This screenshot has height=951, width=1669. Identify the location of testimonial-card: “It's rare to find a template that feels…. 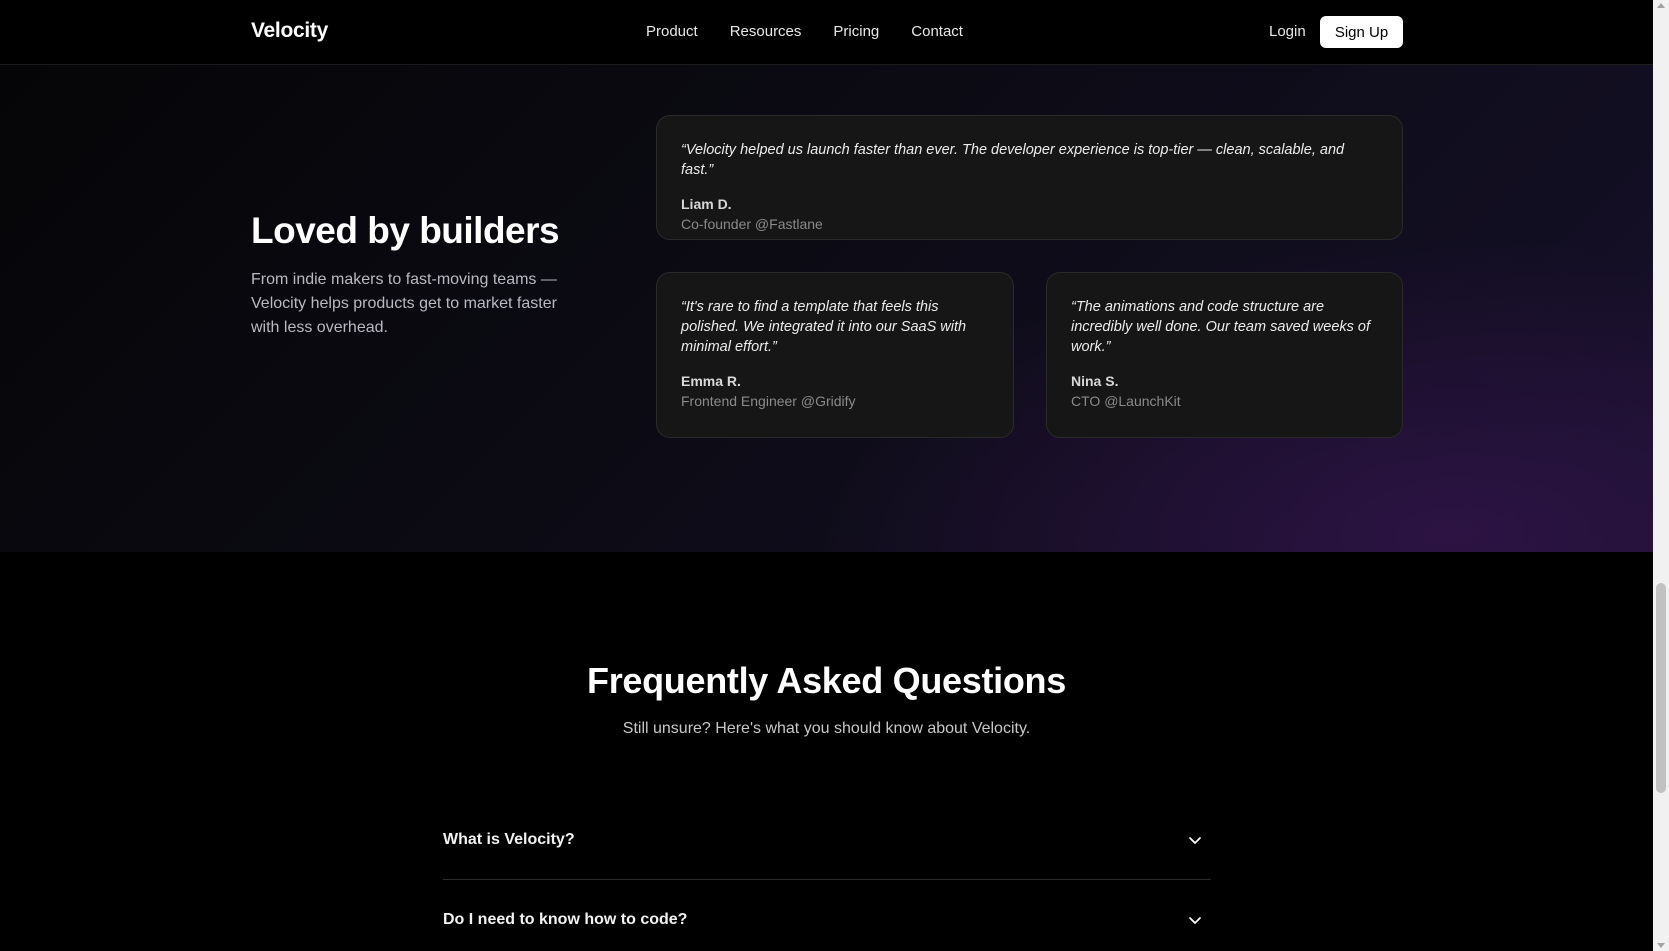
(835, 355).